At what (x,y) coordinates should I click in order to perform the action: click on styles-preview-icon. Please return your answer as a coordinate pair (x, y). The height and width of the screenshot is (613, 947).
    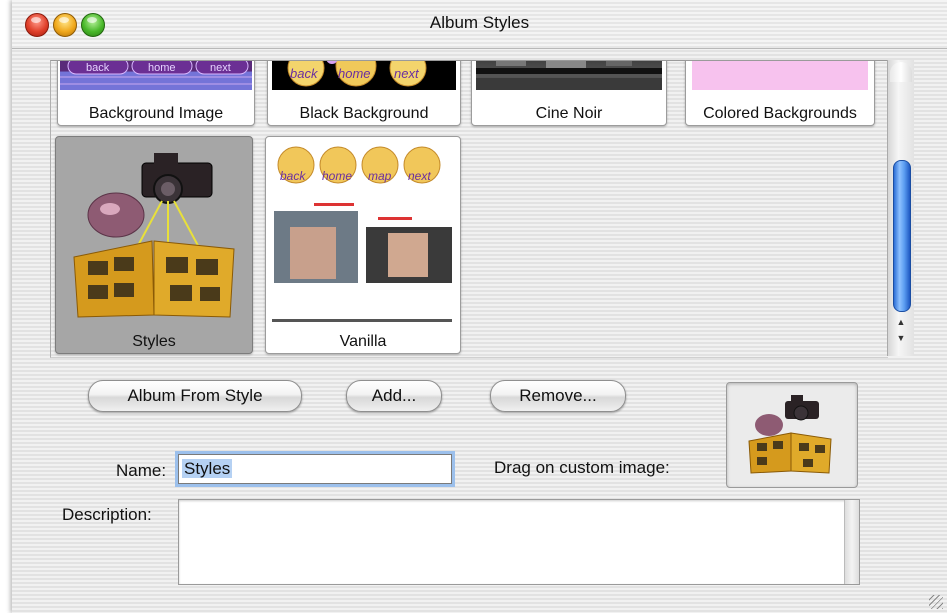
    Looking at the image, I should click on (790, 434).